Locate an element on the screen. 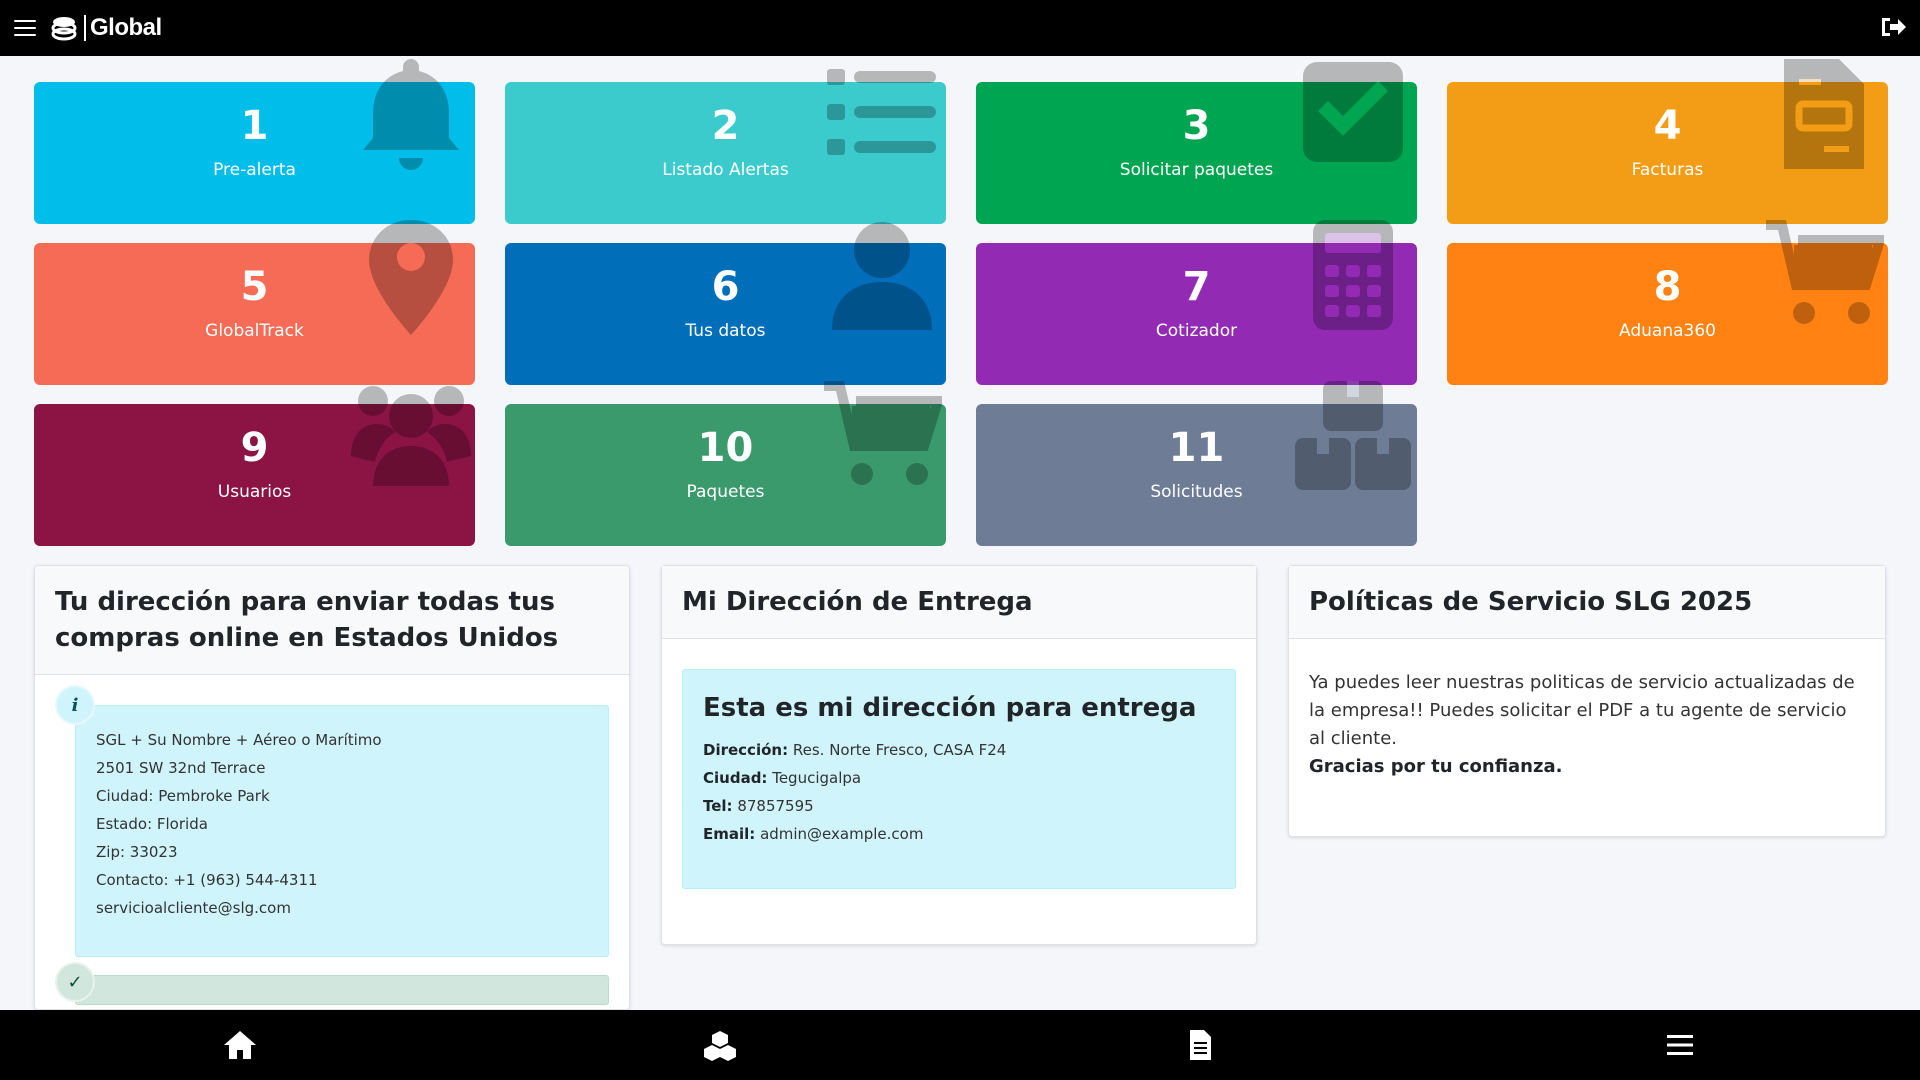  top-bar: Global is located at coordinates (960, 28).